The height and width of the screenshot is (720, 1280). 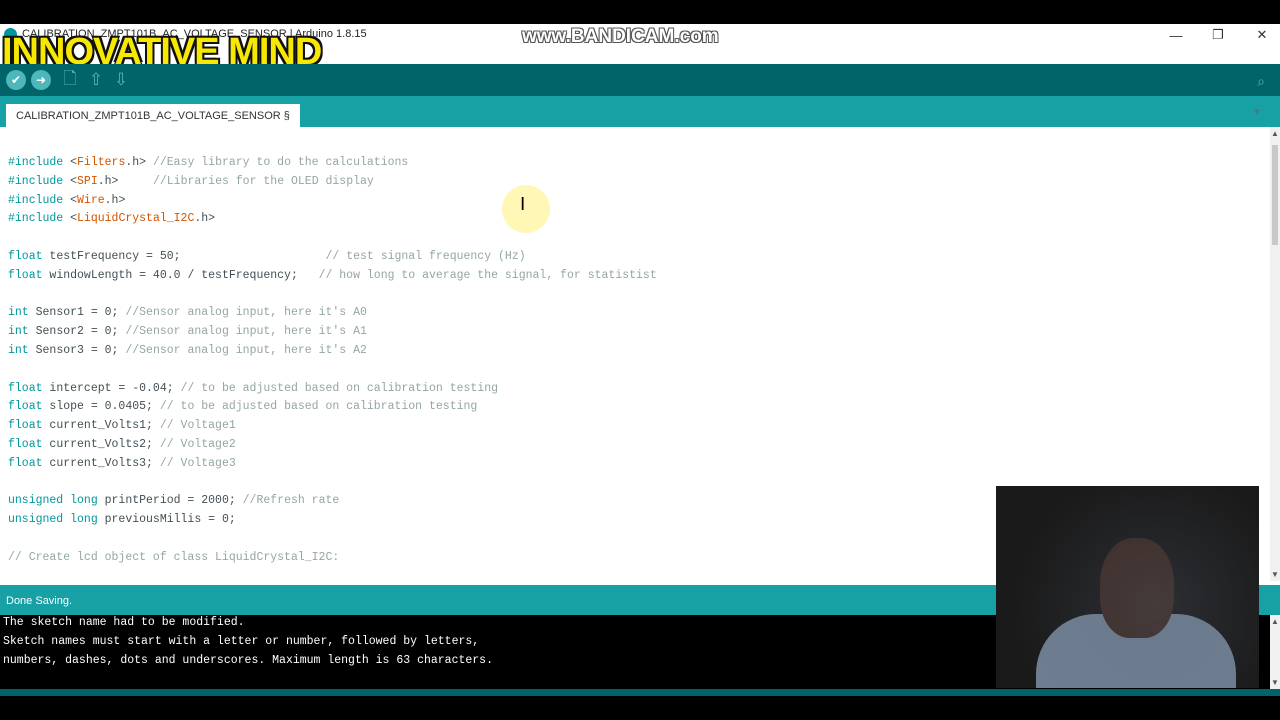 I want to click on editor-scroll-thumb, so click(x=1275, y=195).